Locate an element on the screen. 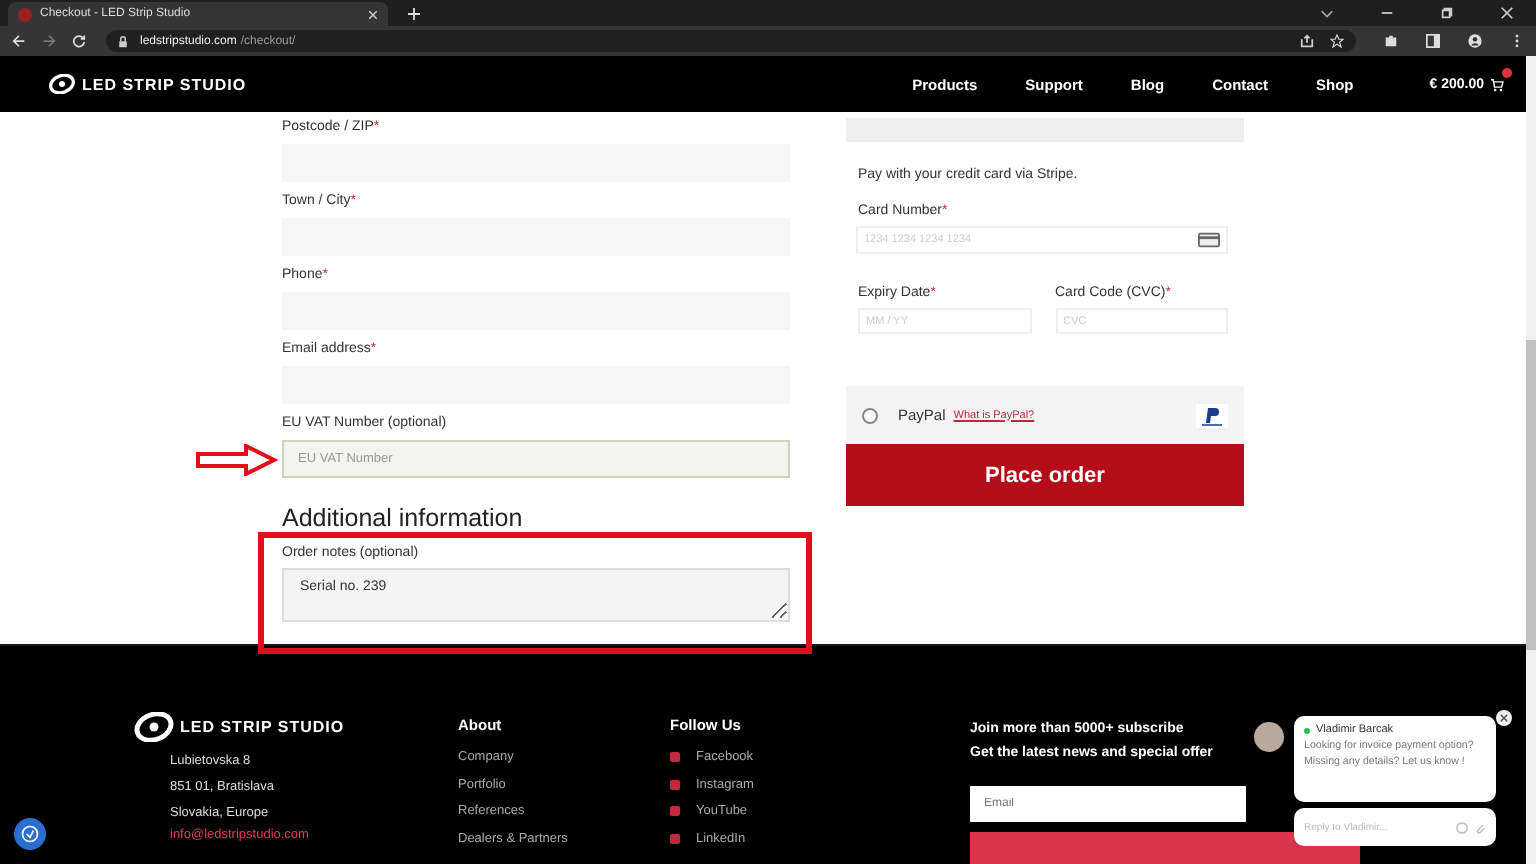  subscribe-button is located at coordinates (1165, 848).